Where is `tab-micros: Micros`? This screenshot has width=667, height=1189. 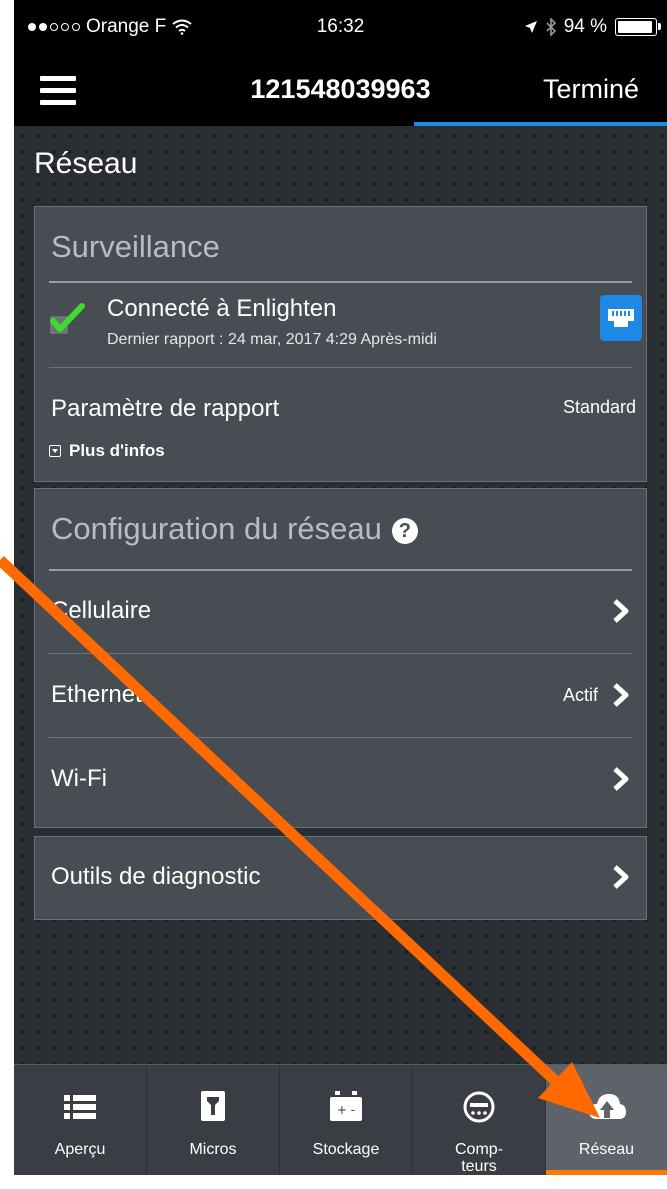 tab-micros: Micros is located at coordinates (213, 1120).